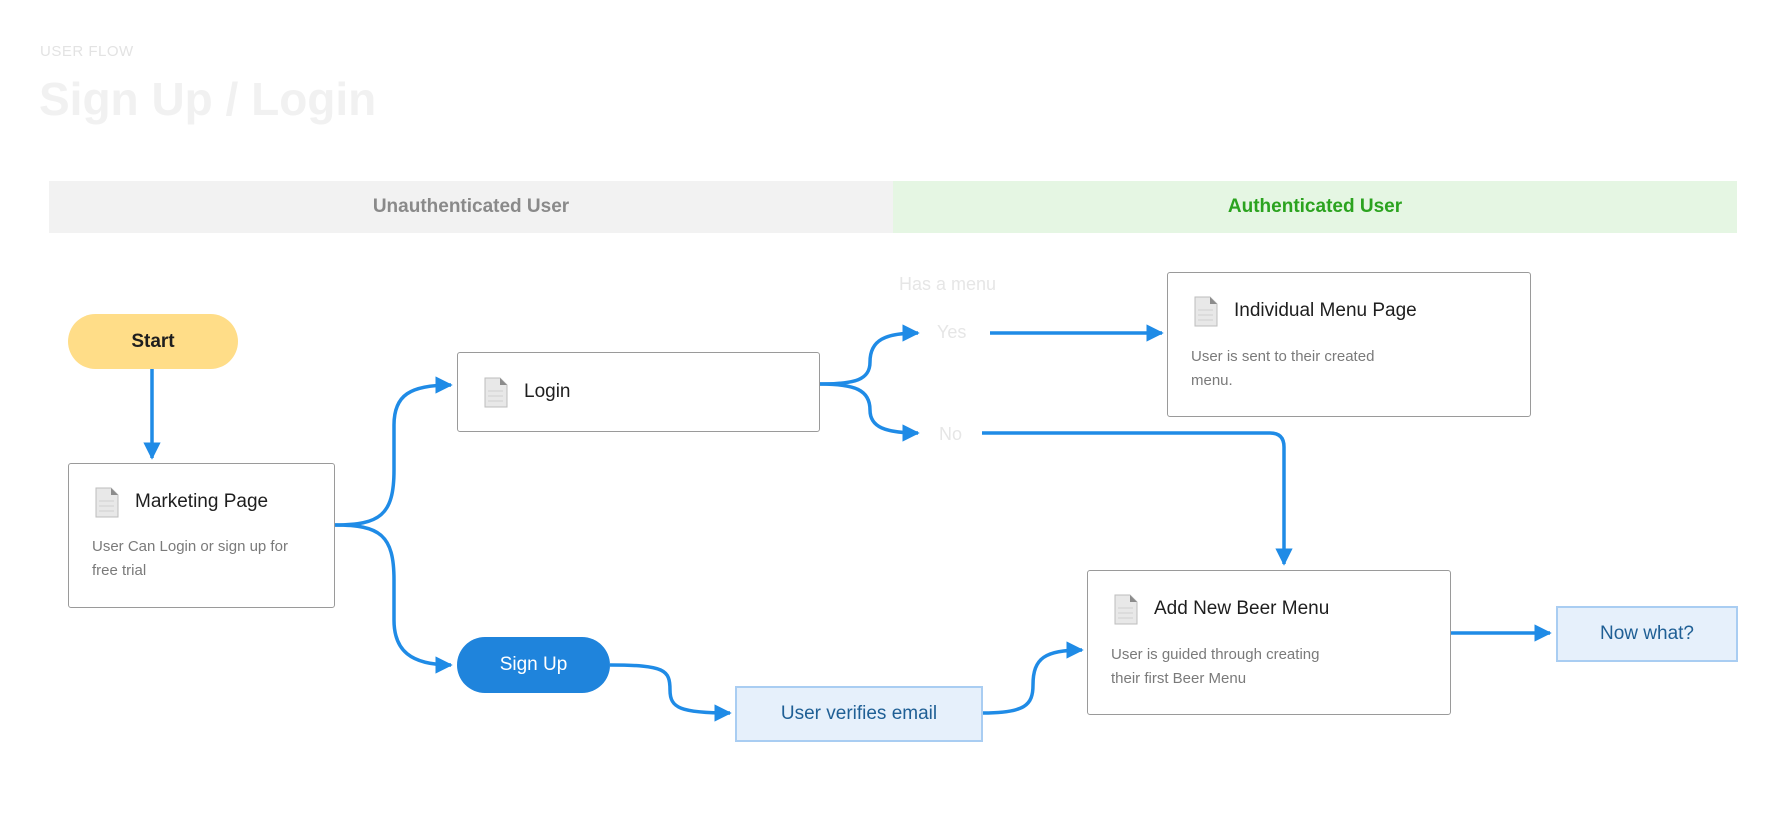 The image size is (1780, 840). What do you see at coordinates (670, 692) in the screenshot?
I see `connector-signup-verify` at bounding box center [670, 692].